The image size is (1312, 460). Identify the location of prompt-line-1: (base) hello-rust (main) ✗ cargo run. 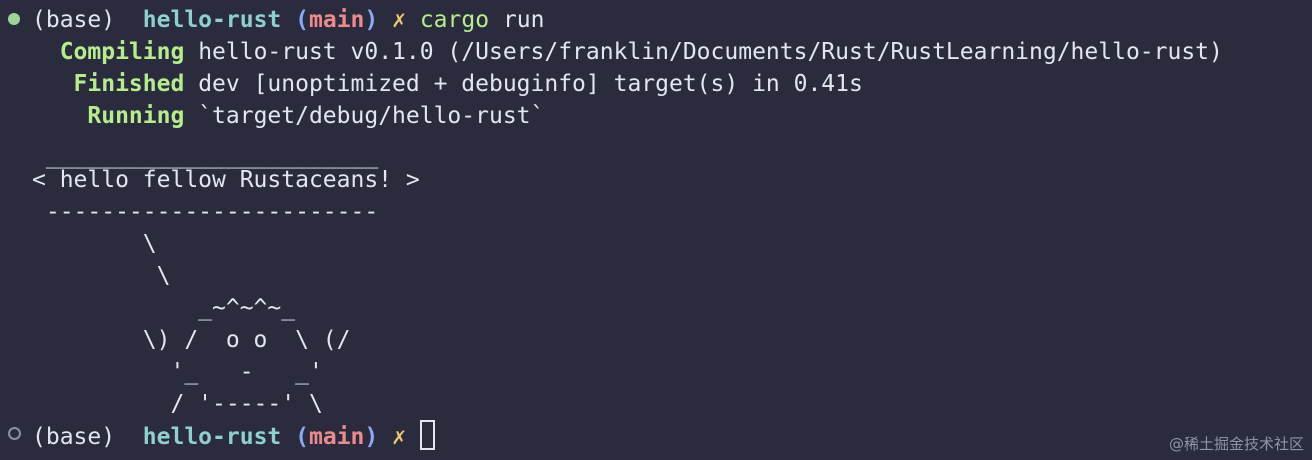
(288, 20).